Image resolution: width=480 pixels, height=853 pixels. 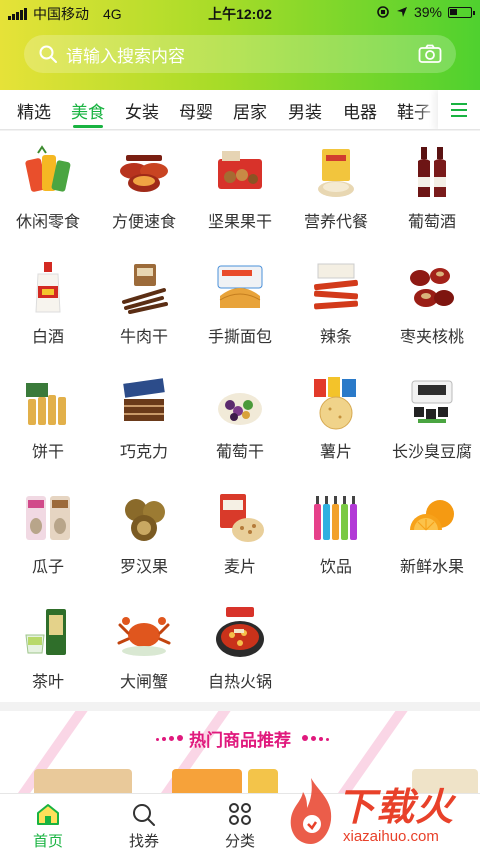 I want to click on category-drinks: 饮品, so click(x=336, y=533).